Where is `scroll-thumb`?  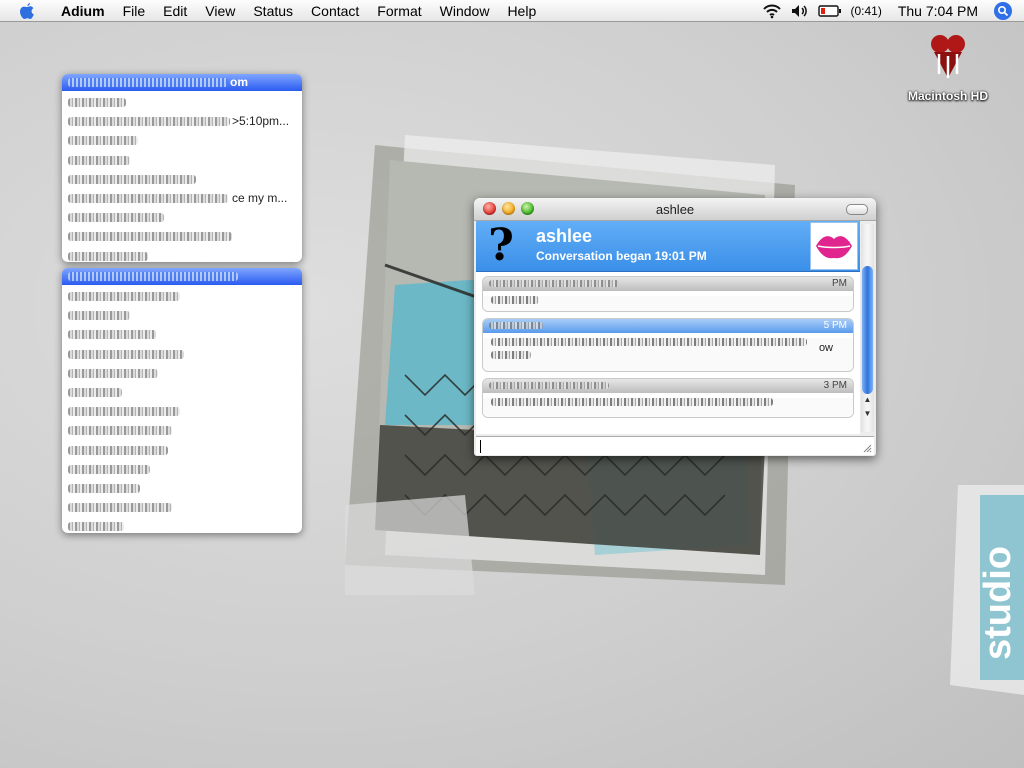 scroll-thumb is located at coordinates (867, 330).